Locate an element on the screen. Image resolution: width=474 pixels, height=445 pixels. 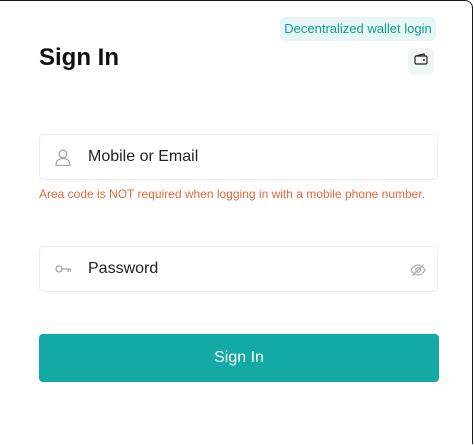
account-input is located at coordinates (248, 157).